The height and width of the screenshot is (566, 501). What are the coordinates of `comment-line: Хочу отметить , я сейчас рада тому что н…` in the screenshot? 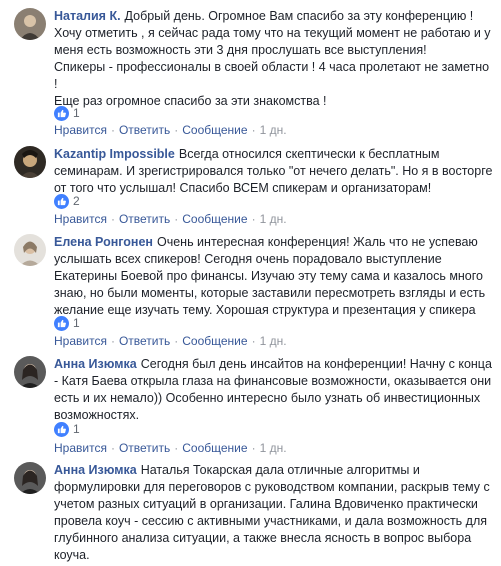 It's located at (272, 33).